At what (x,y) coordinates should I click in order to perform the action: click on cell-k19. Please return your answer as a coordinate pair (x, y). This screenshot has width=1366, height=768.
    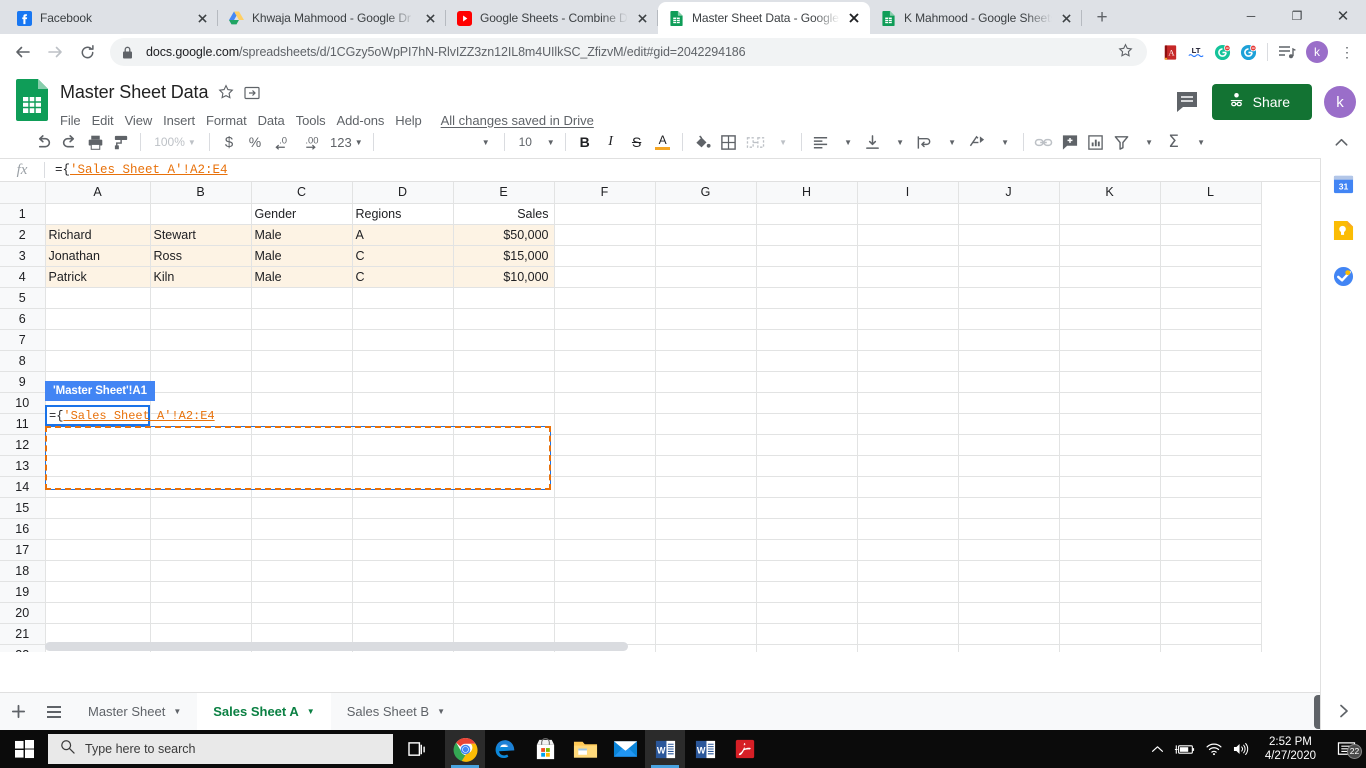
    Looking at the image, I should click on (1110, 592).